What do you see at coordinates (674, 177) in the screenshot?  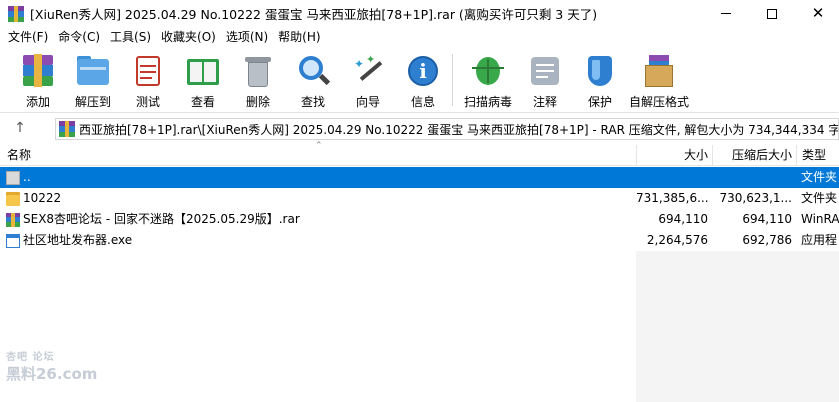 I see `file-size` at bounding box center [674, 177].